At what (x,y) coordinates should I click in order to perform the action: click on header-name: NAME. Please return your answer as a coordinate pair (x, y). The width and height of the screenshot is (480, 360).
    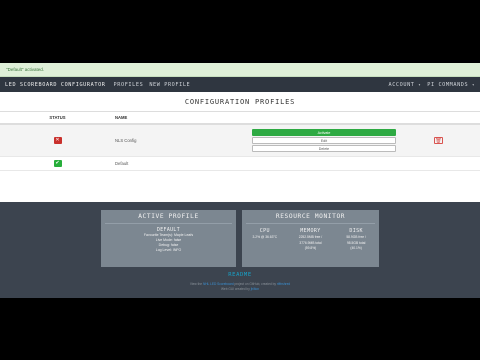
    Looking at the image, I should click on (183, 118).